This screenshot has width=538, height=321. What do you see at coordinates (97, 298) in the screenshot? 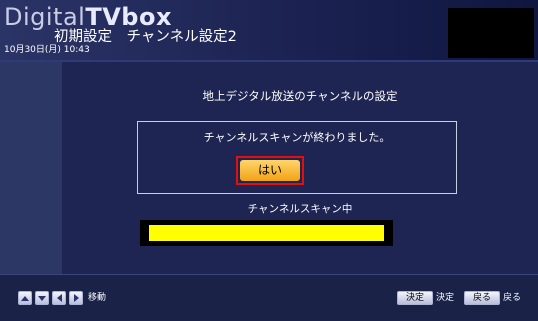
I see `move-label: 移動` at bounding box center [97, 298].